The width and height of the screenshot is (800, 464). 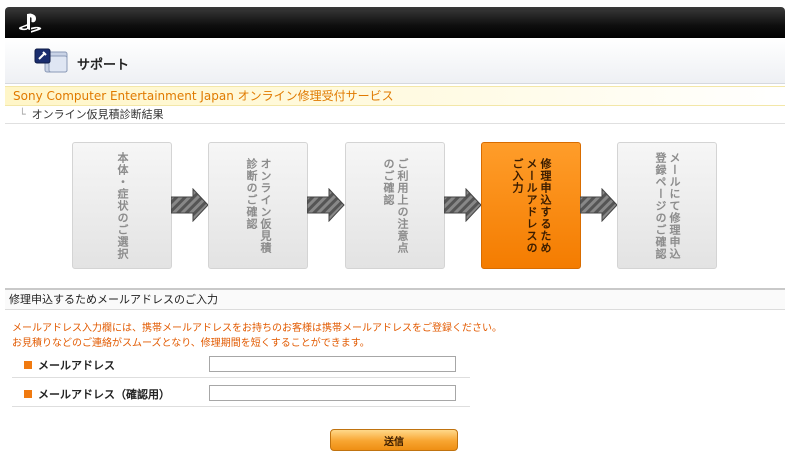 What do you see at coordinates (31, 23) in the screenshot?
I see `playstation-logo-icon` at bounding box center [31, 23].